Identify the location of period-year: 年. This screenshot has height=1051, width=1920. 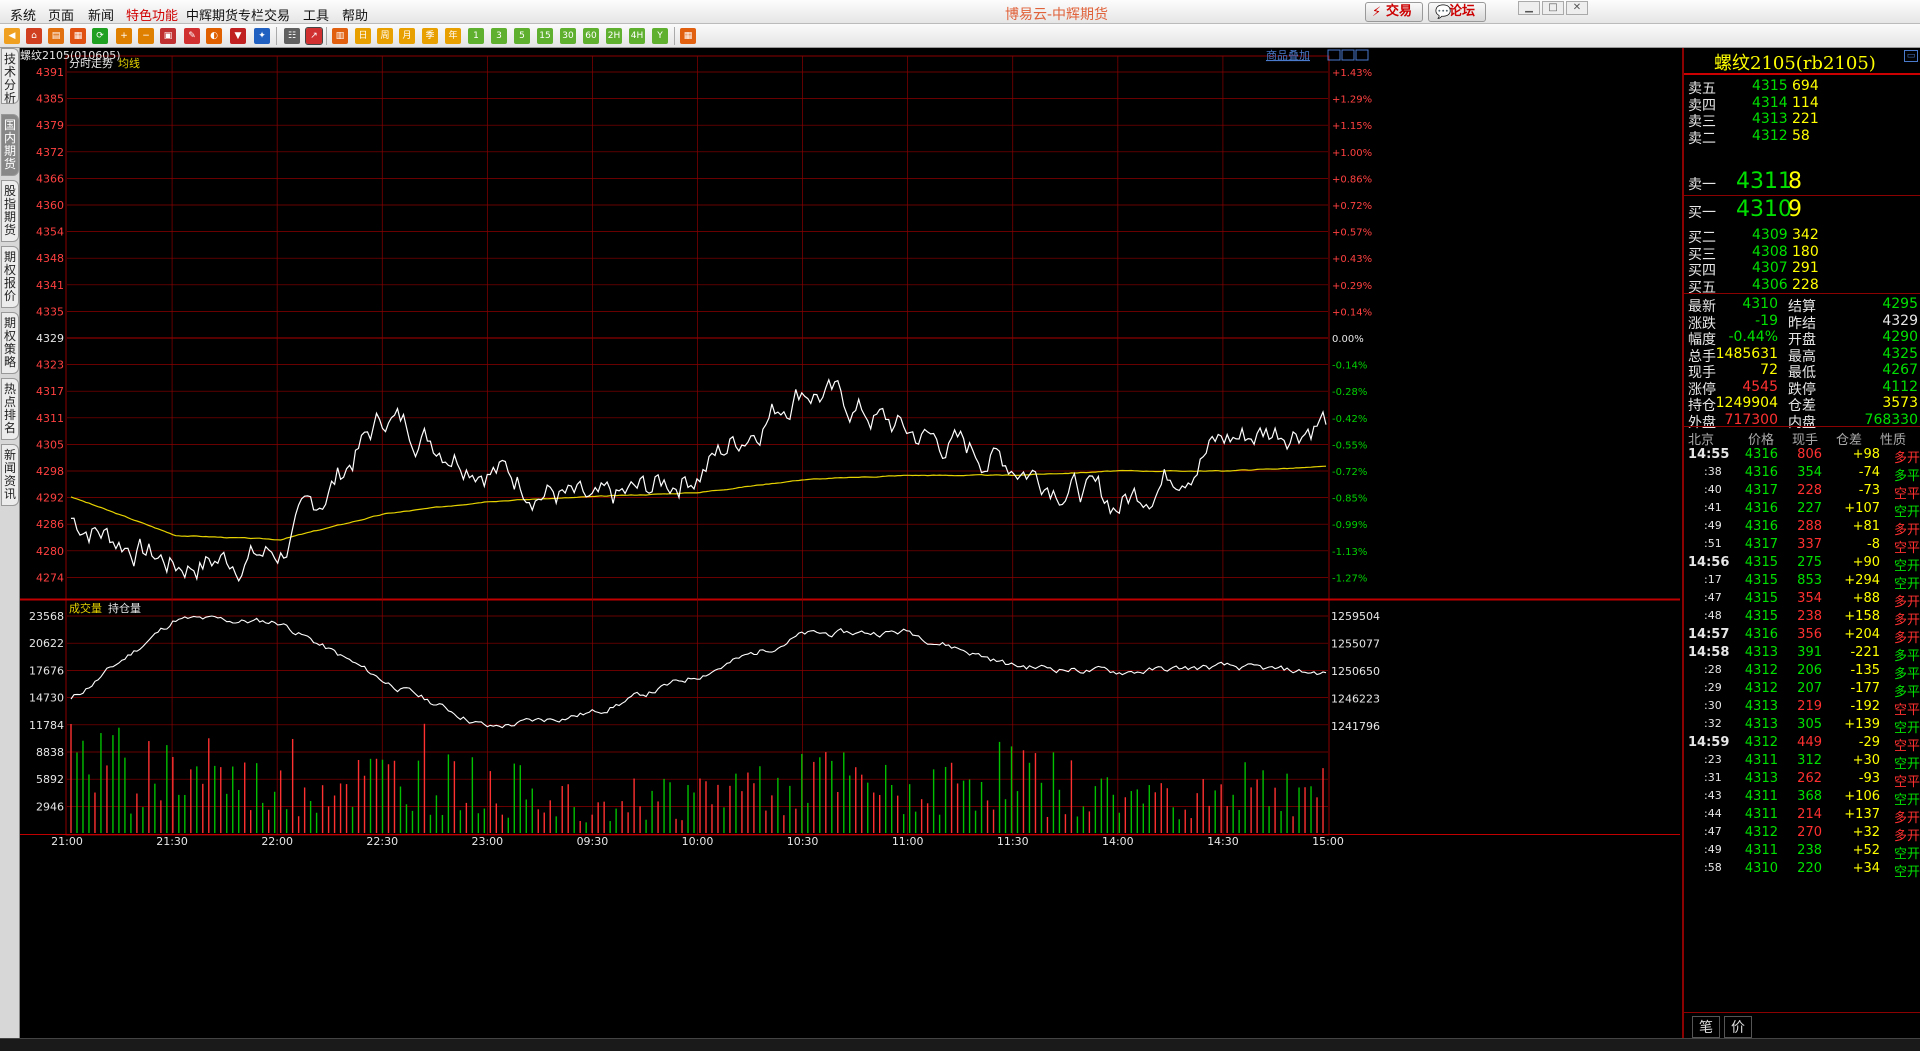
(453, 36).